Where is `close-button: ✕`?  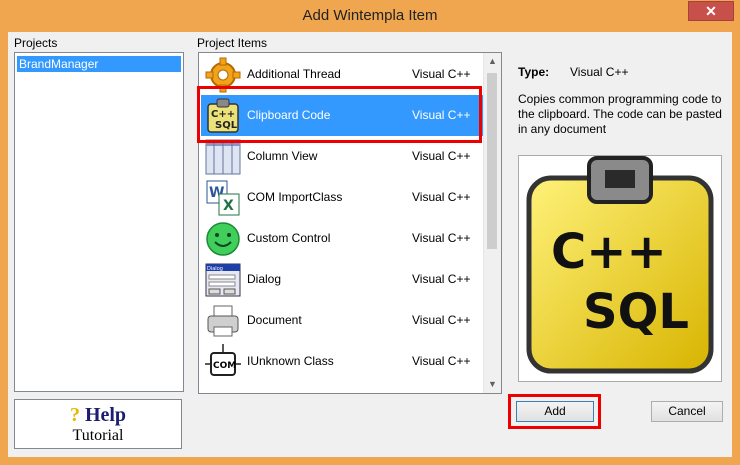 close-button: ✕ is located at coordinates (711, 11).